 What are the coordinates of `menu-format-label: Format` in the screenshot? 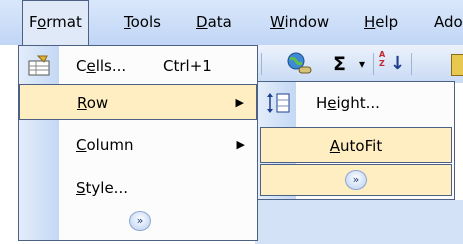 It's located at (55, 22).